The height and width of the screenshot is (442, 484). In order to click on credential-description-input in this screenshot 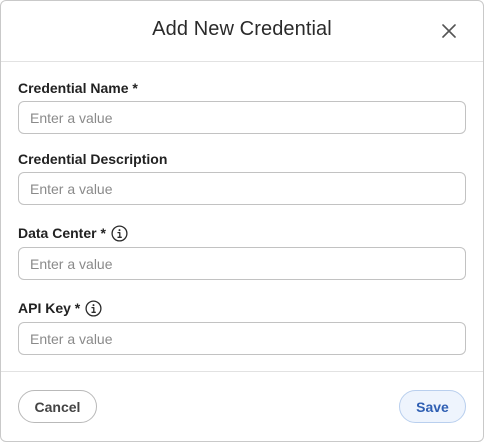, I will do `click(242, 188)`.